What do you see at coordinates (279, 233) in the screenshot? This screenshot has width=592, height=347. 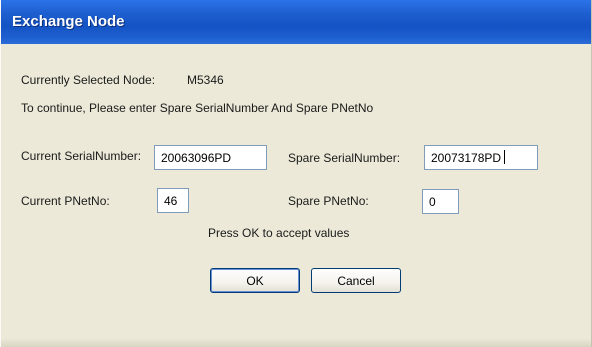 I see `hint-text: Press OK to accept values` at bounding box center [279, 233].